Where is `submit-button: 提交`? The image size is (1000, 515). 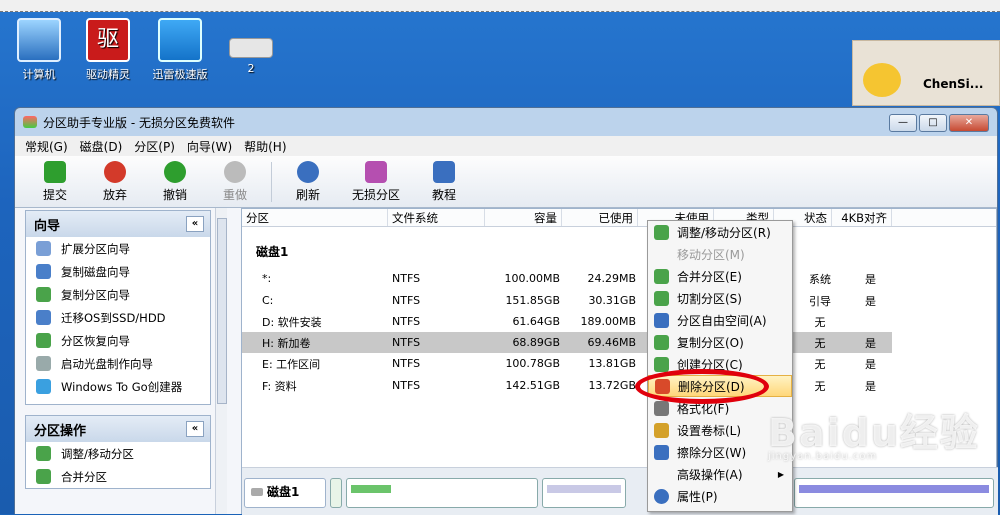
submit-button: 提交 is located at coordinates (55, 181).